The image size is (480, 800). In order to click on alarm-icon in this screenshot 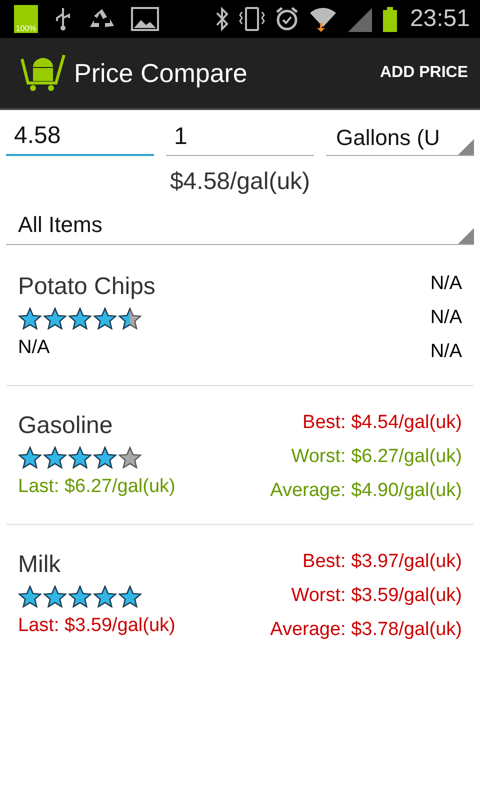, I will do `click(287, 19)`.